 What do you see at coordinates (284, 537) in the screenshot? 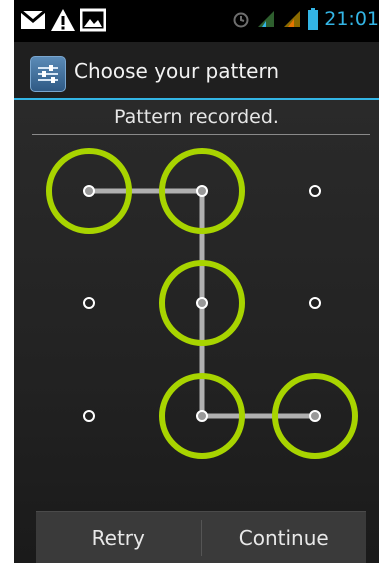
I see `continue-button: Continue` at bounding box center [284, 537].